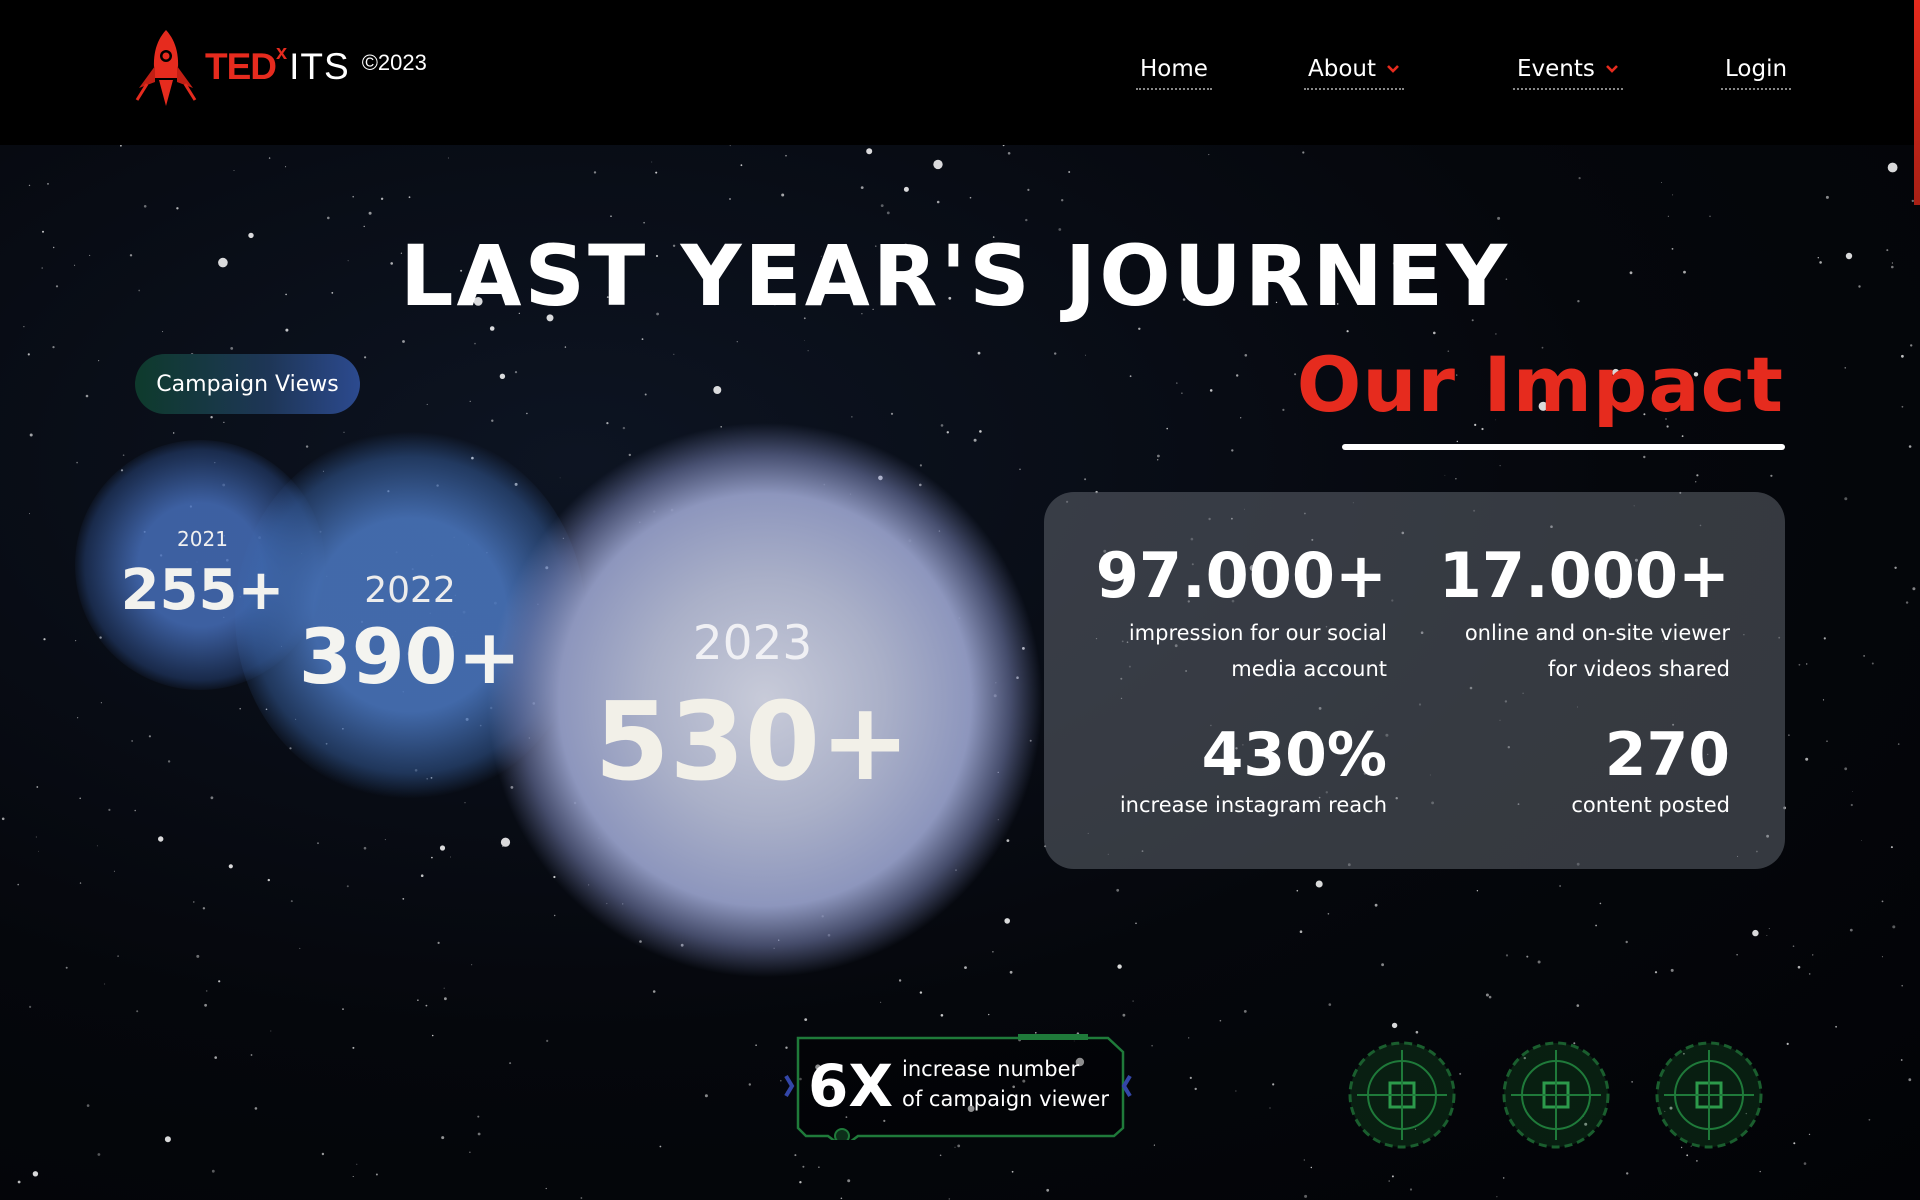 Image resolution: width=1920 pixels, height=1200 pixels. What do you see at coordinates (1756, 73) in the screenshot?
I see `nav-login-link: Login` at bounding box center [1756, 73].